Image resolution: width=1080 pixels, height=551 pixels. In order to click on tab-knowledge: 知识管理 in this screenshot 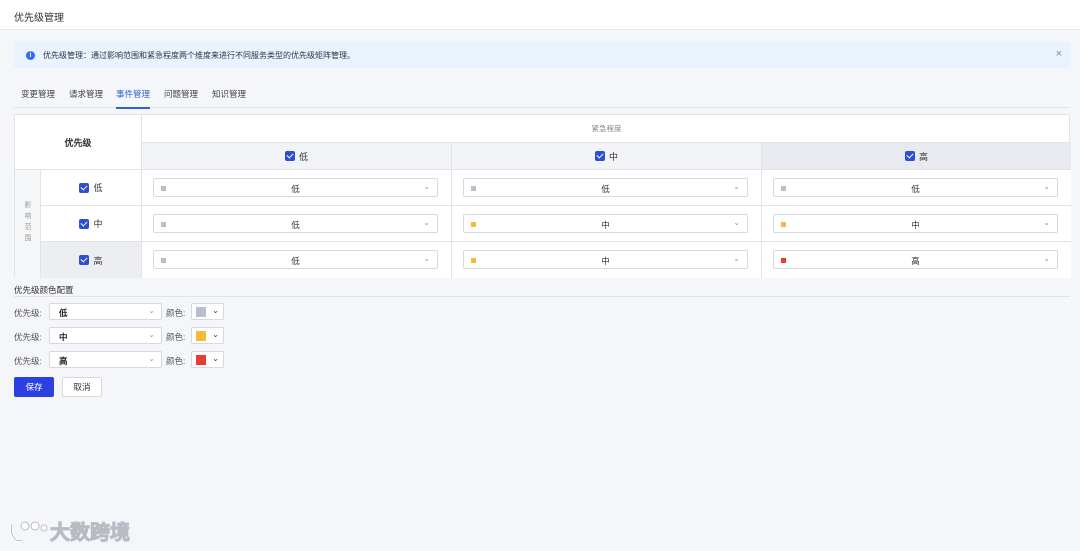, I will do `click(229, 97)`.